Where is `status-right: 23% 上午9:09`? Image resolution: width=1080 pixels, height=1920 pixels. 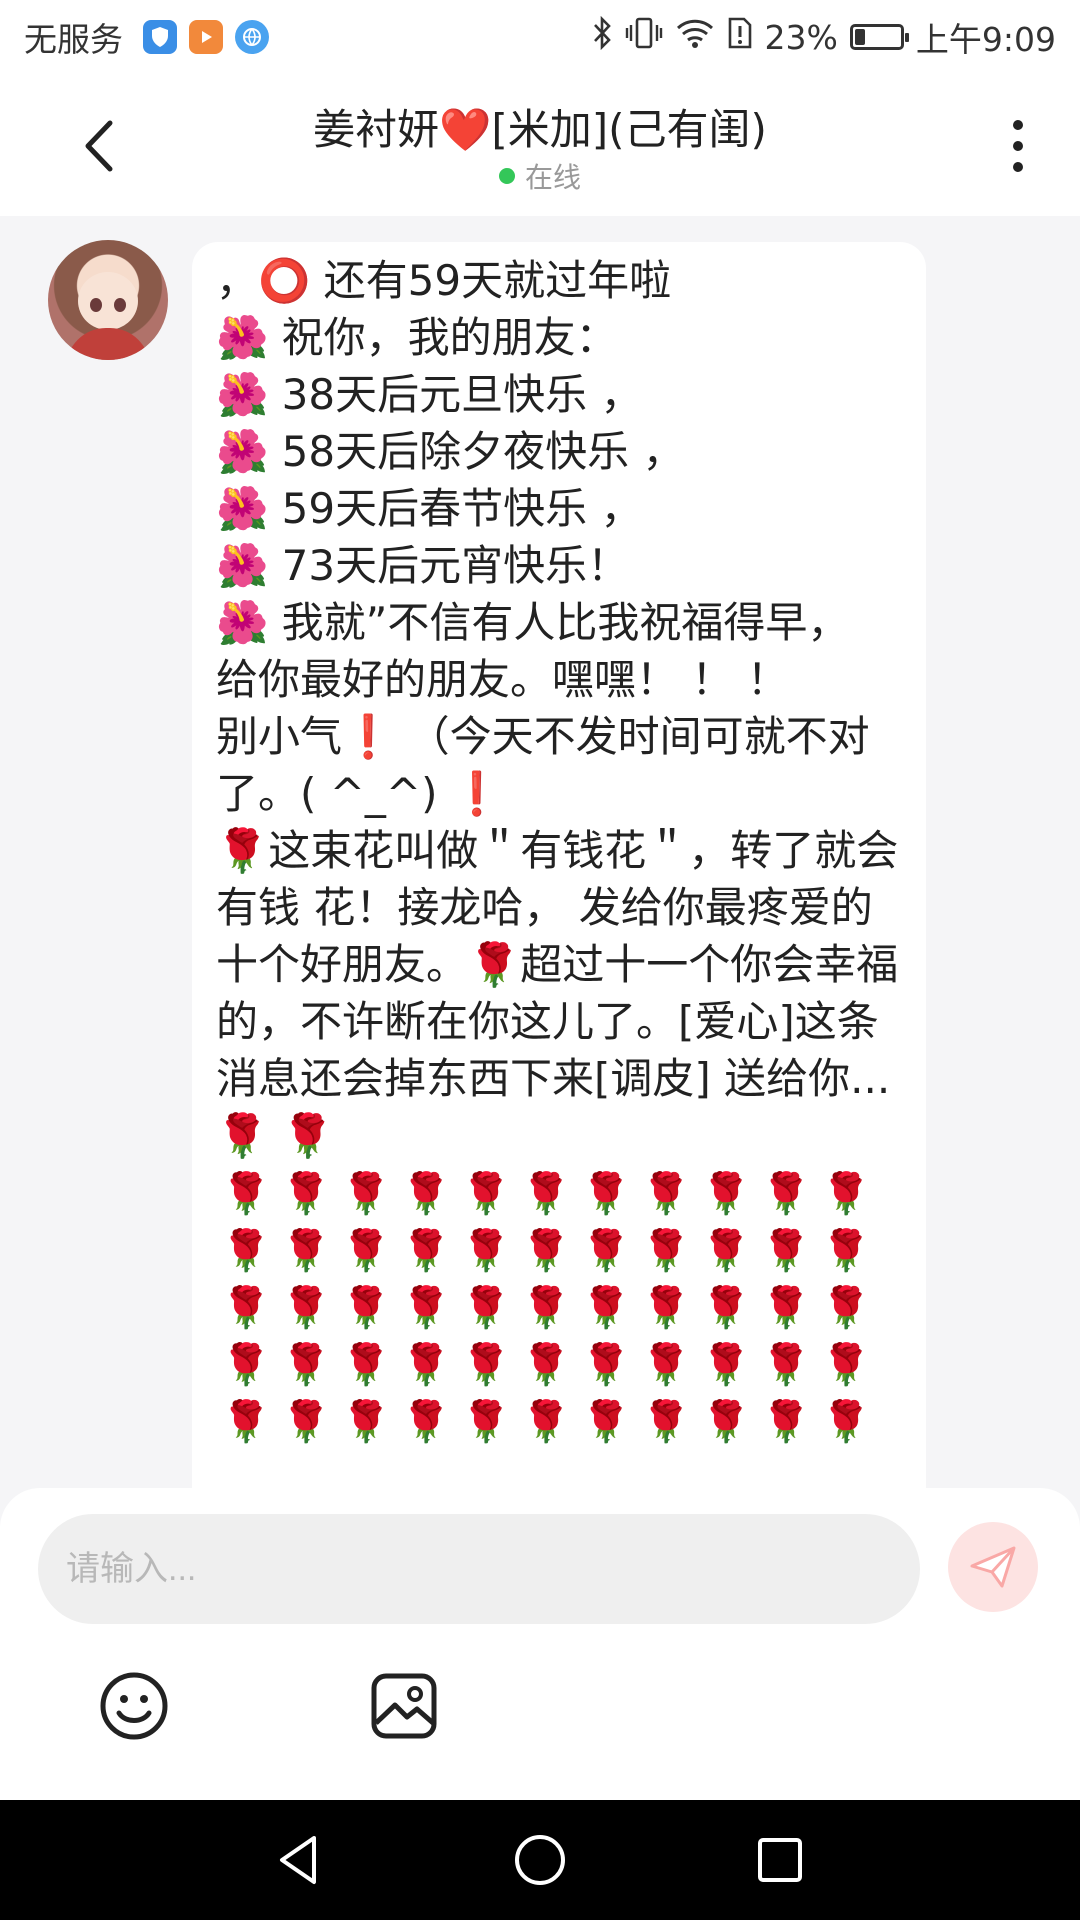
status-right: 23% 上午9:09 is located at coordinates (823, 37).